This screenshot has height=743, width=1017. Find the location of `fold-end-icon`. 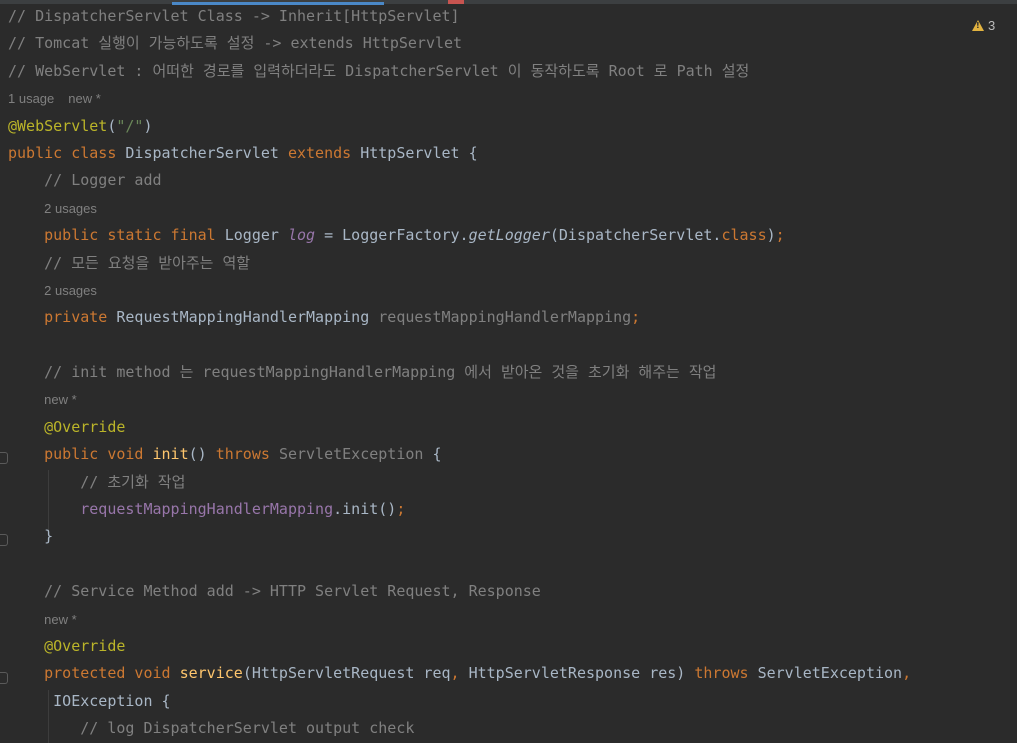

fold-end-icon is located at coordinates (4, 540).